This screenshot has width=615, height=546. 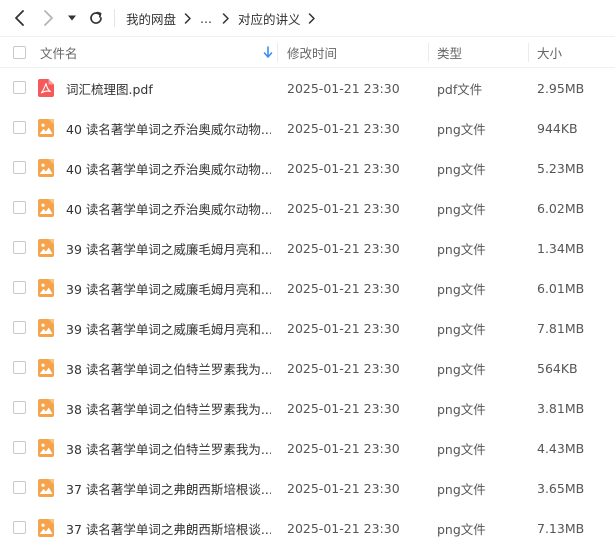 What do you see at coordinates (550, 53) in the screenshot?
I see `column-header-size-label: 大小` at bounding box center [550, 53].